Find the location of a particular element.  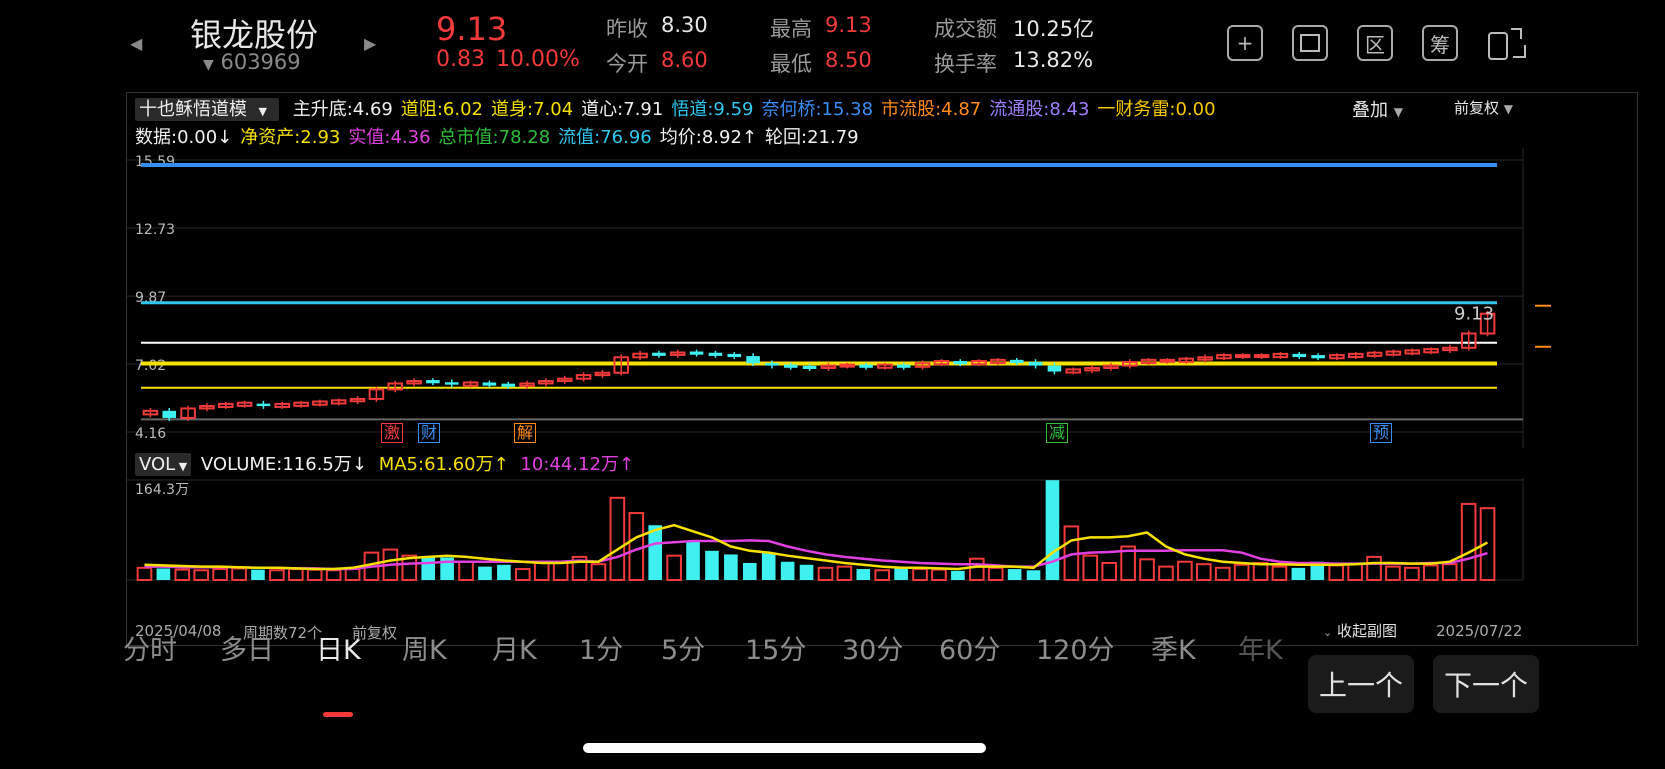

event-tag: 解 is located at coordinates (525, 433).